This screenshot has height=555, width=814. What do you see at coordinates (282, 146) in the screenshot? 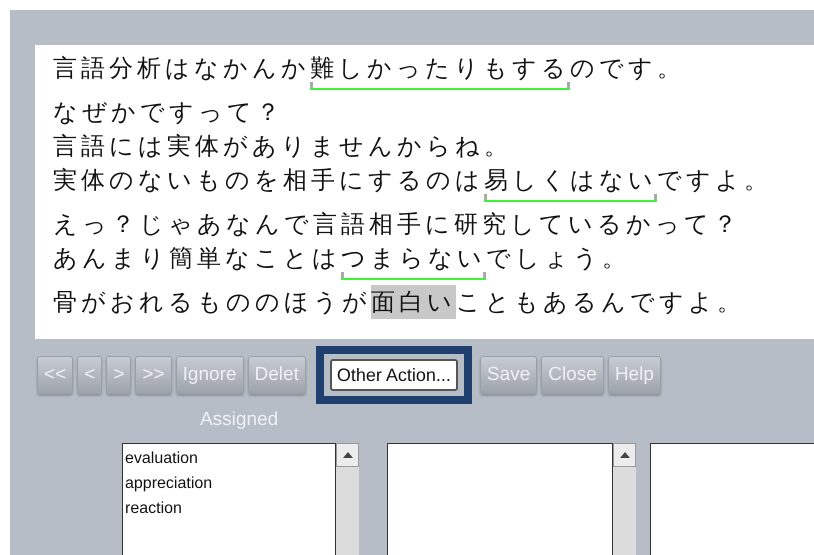
I see `text-line: 言語には実体がありませんからね。` at bounding box center [282, 146].